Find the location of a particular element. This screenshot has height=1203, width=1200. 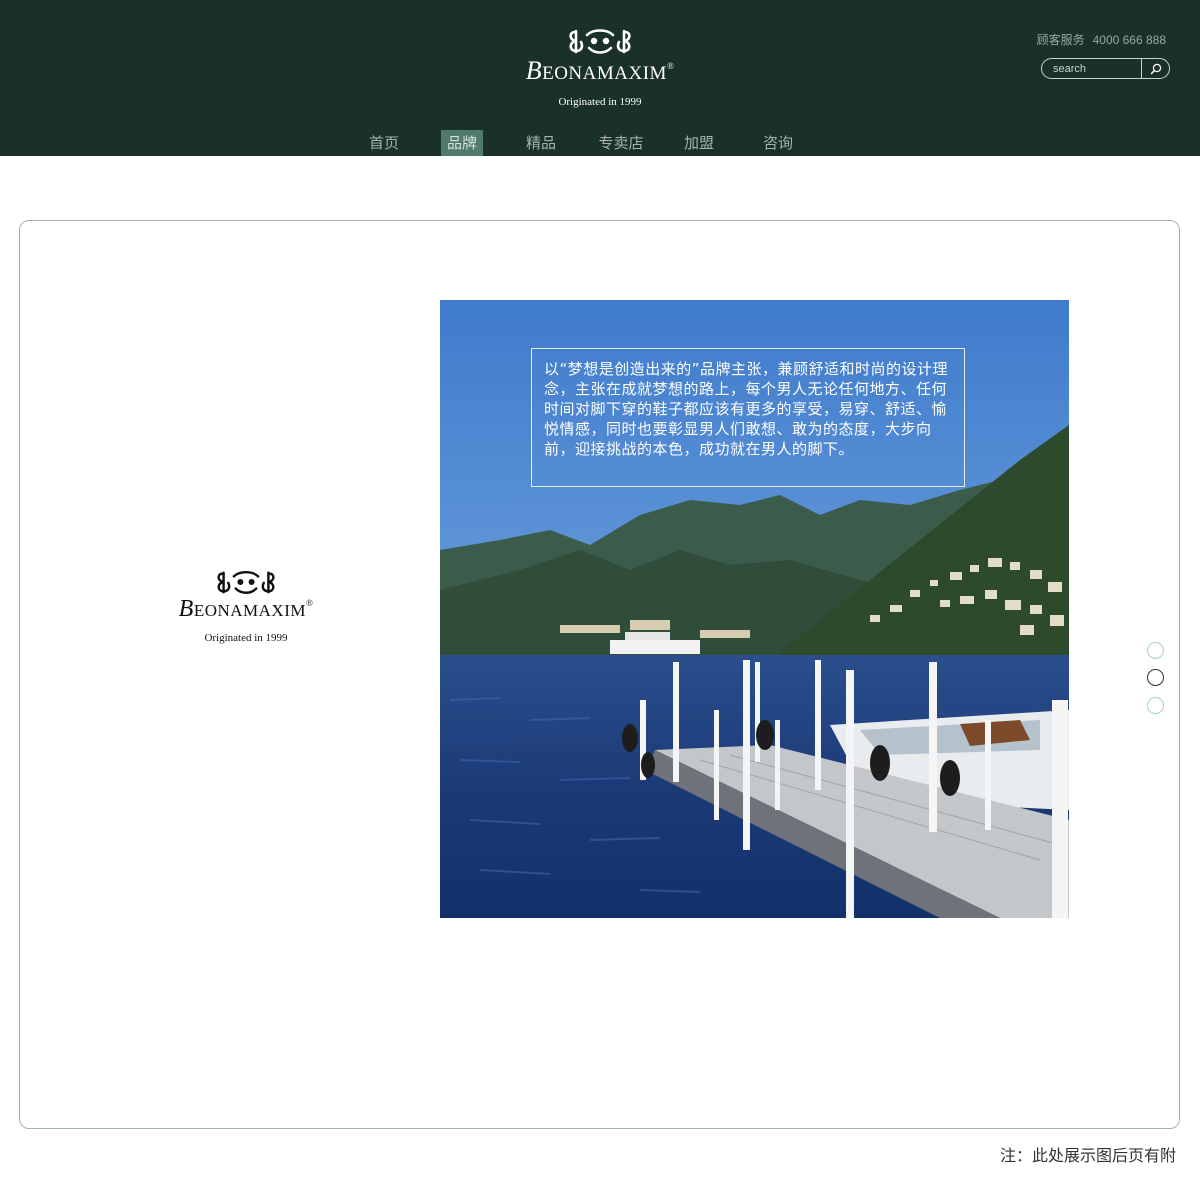

hotline-number: 4000 666 888 is located at coordinates (1129, 40).